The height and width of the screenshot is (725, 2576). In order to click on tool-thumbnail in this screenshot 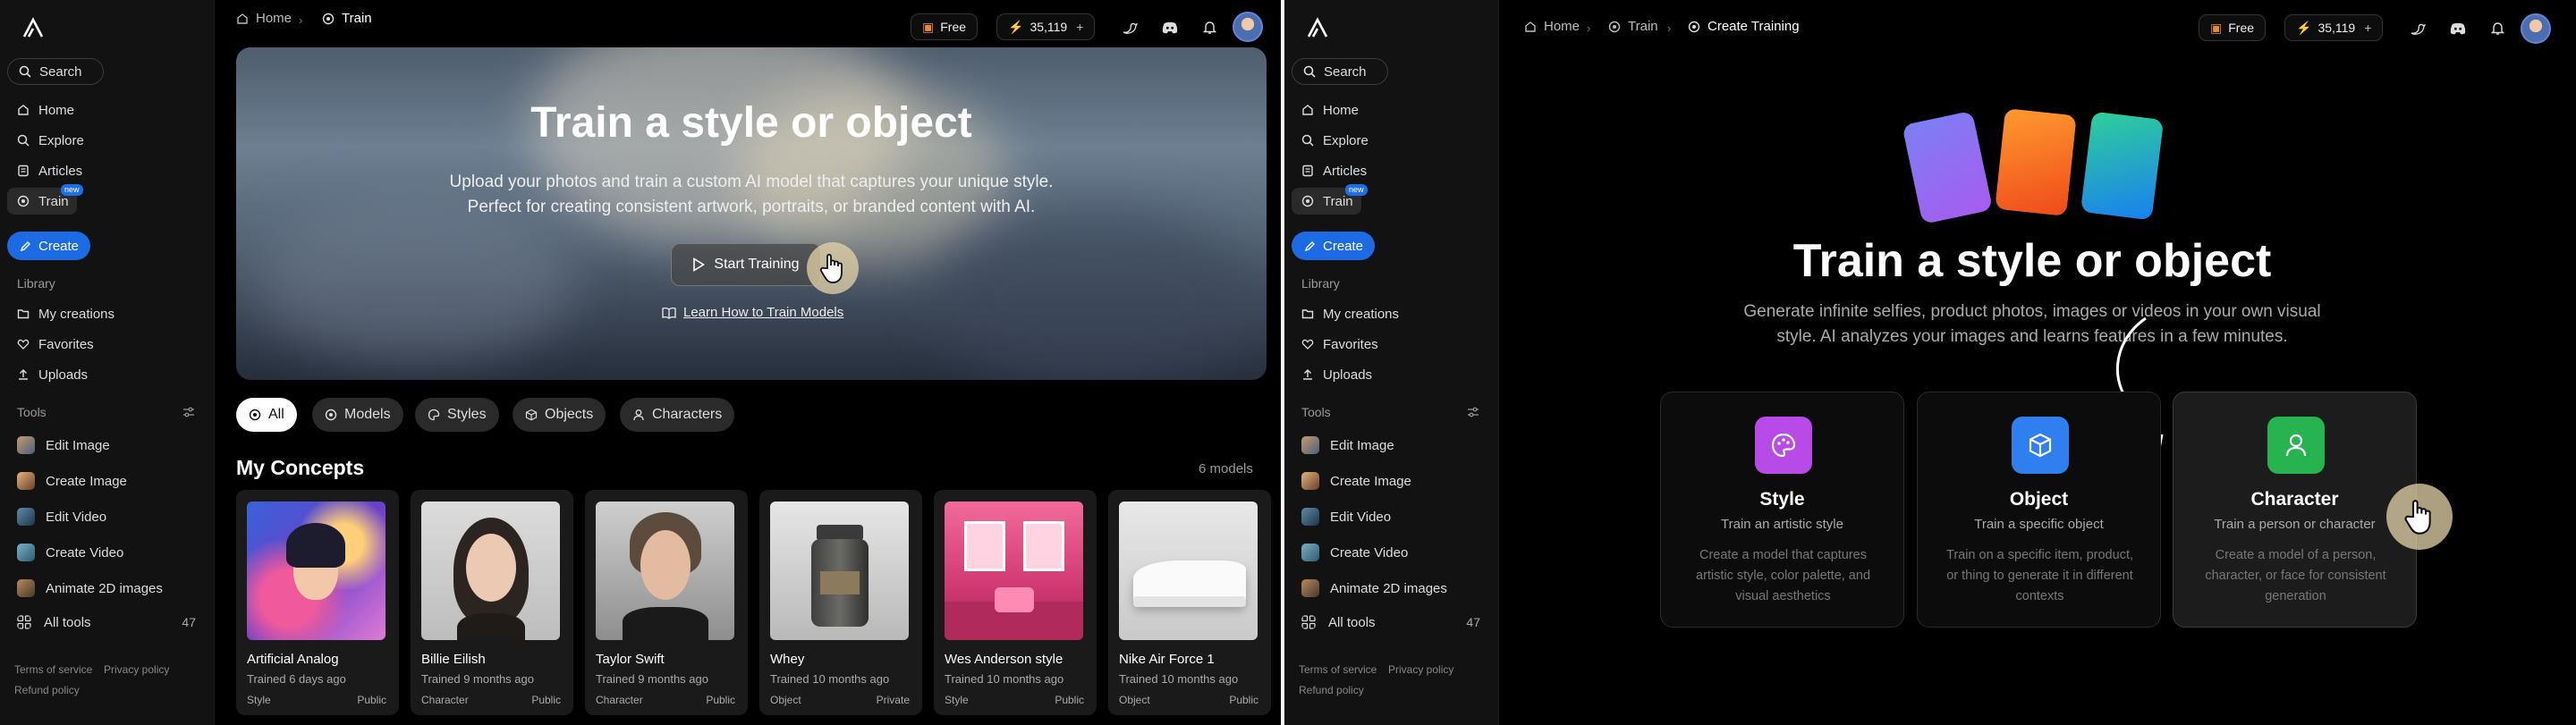, I will do `click(1310, 552)`.